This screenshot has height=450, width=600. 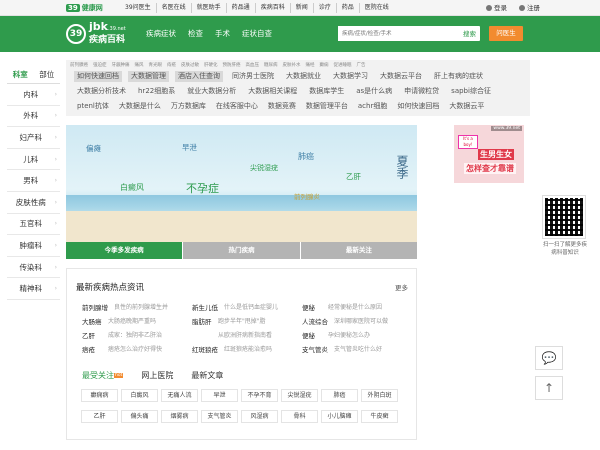 What do you see at coordinates (241, 8) in the screenshot?
I see `top-nav-item: 药品通` at bounding box center [241, 8].